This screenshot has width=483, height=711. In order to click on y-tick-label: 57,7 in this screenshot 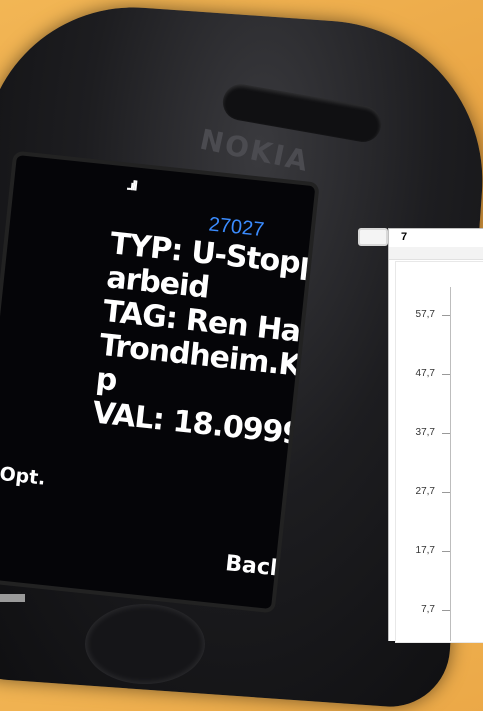, I will do `click(425, 314)`.